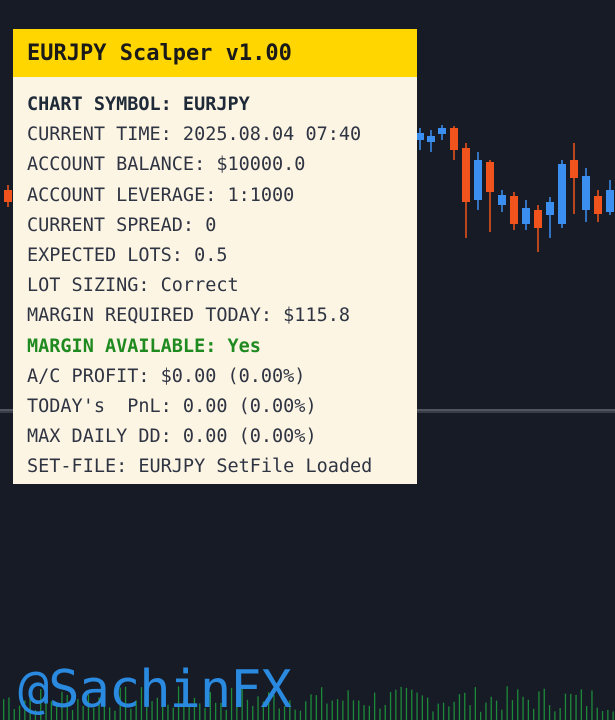  I want to click on margin-available-row: MARGIN AVAILABLE: Yes, so click(144, 346).